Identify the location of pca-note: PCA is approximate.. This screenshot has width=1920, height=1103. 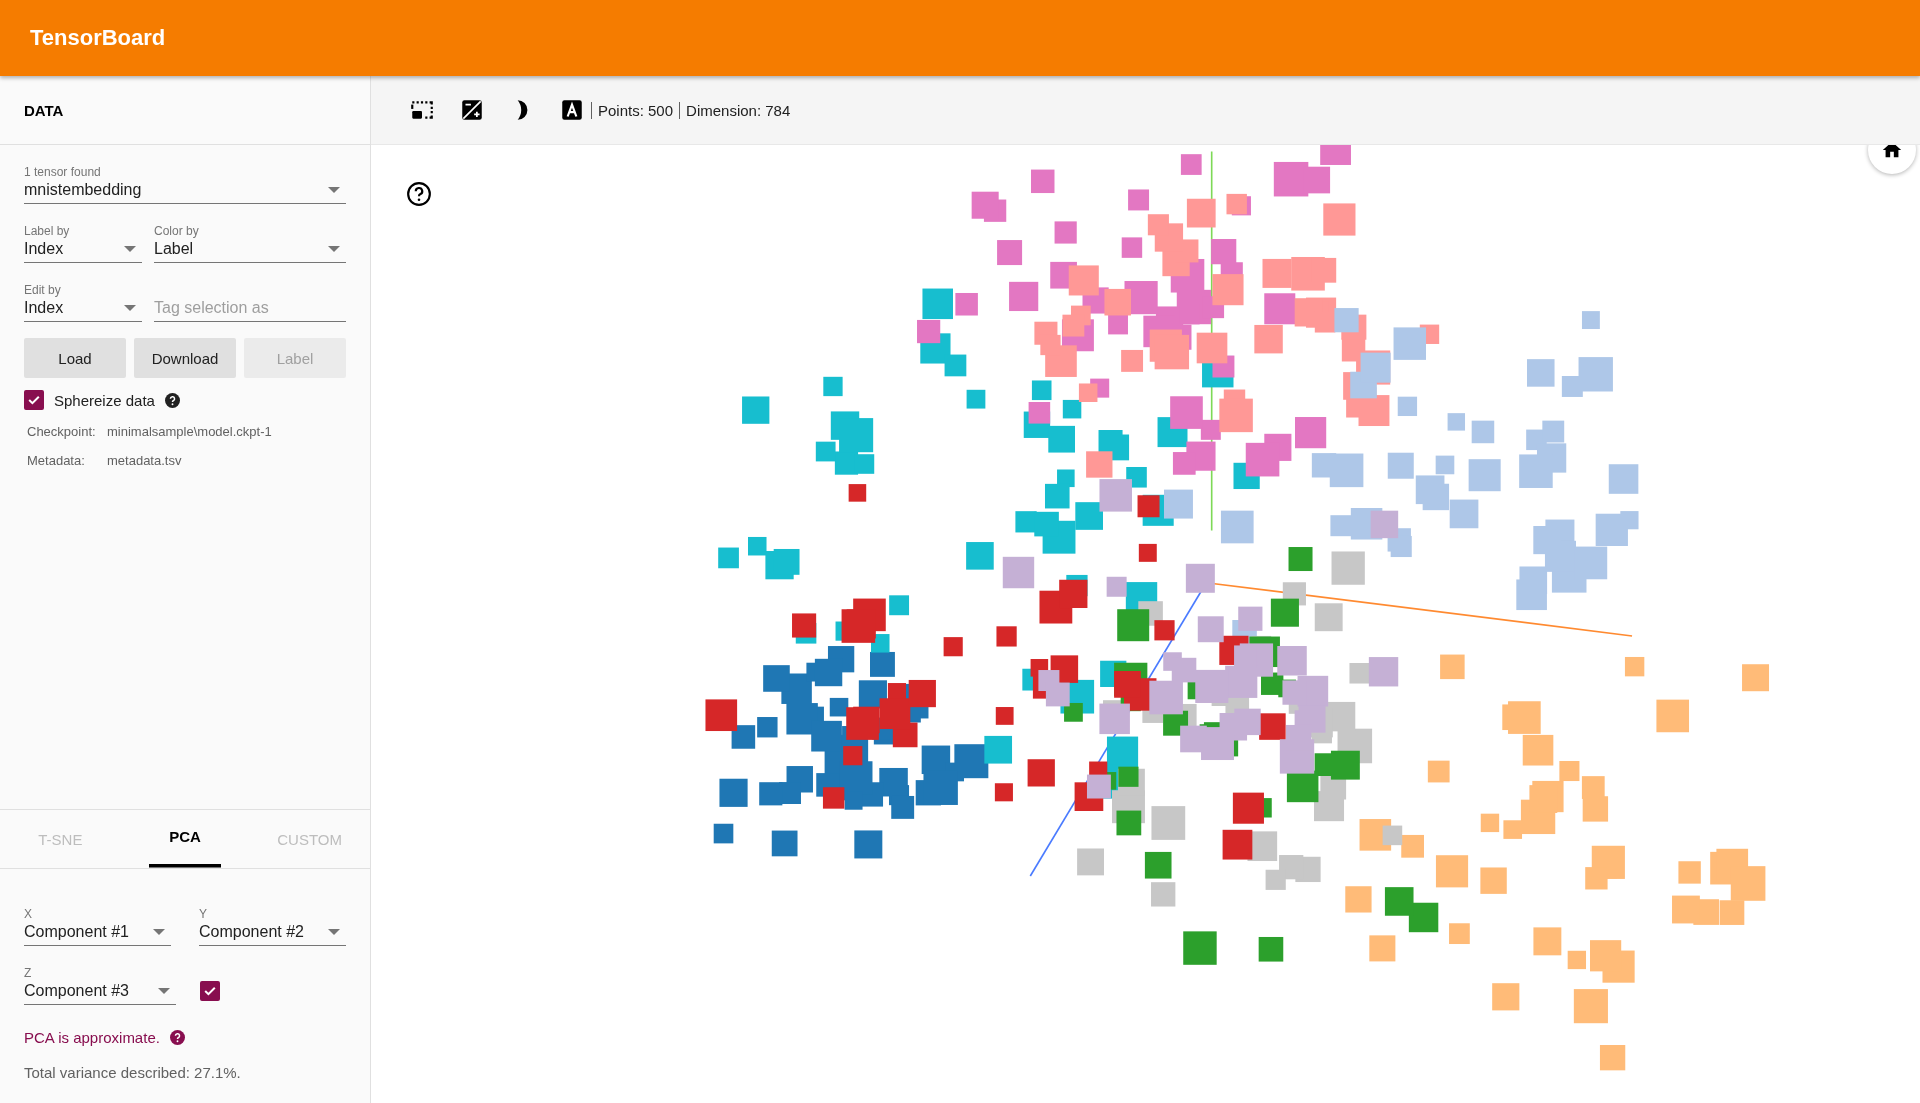
(92, 1037).